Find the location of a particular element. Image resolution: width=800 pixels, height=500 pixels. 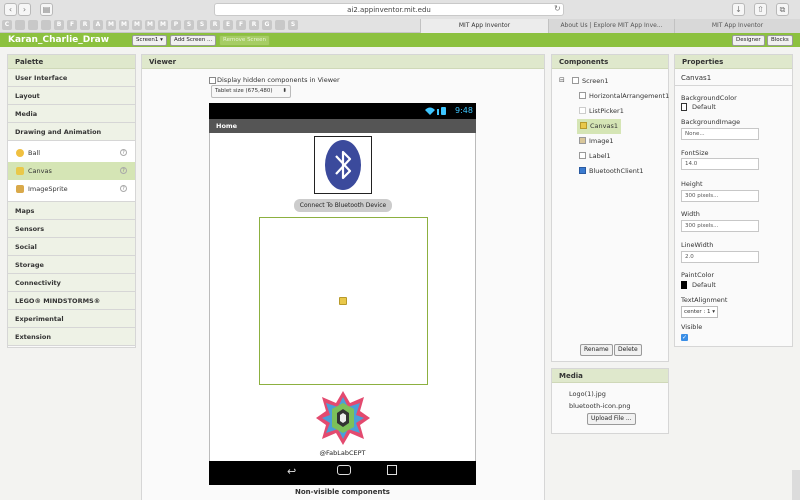

delete-button: Delete is located at coordinates (628, 350).